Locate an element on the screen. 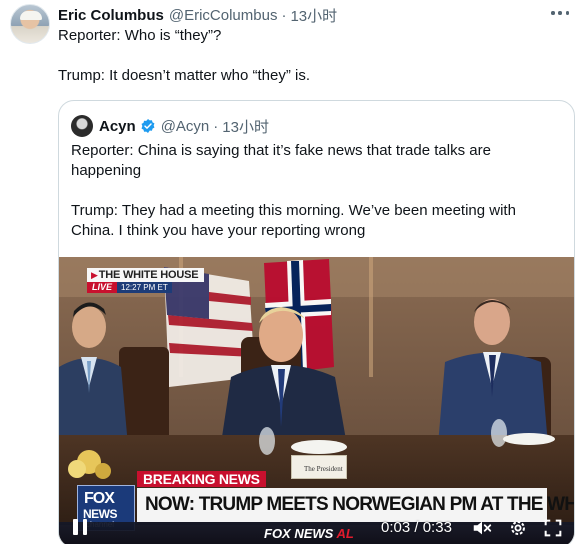  ticker-brand: FOX NEWS is located at coordinates (299, 533).